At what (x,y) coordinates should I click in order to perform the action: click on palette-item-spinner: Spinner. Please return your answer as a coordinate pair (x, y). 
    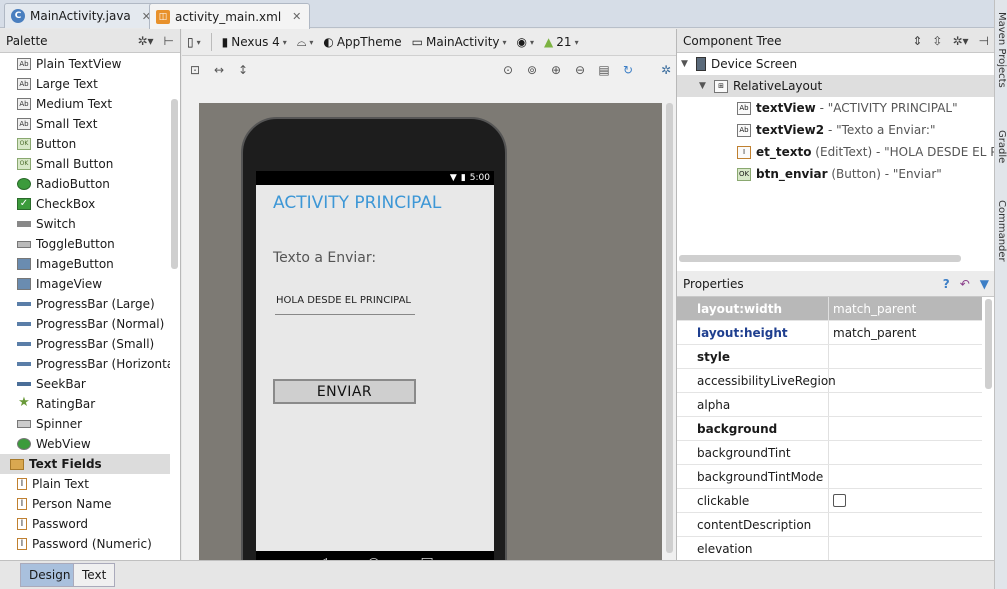
    Looking at the image, I should click on (85, 424).